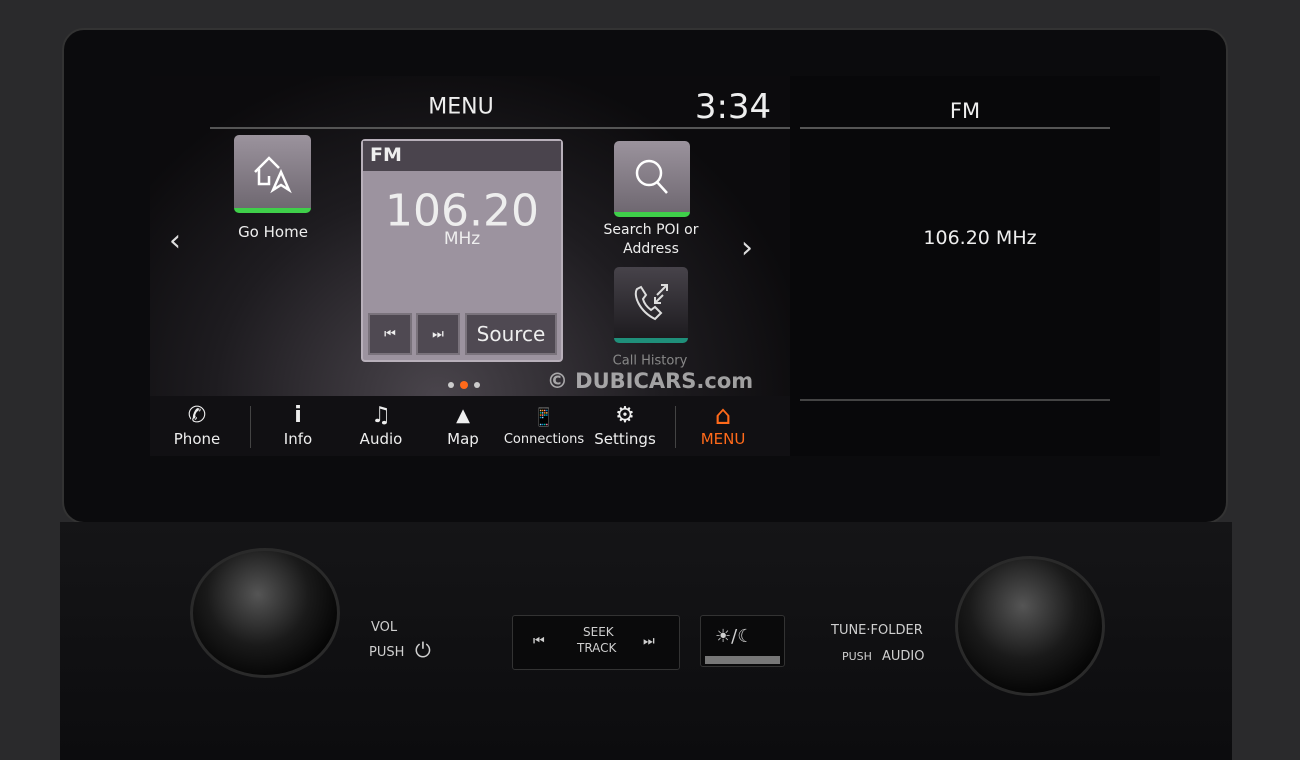 This screenshot has width=1300, height=760. I want to click on music-note-icon: ♫, so click(381, 415).